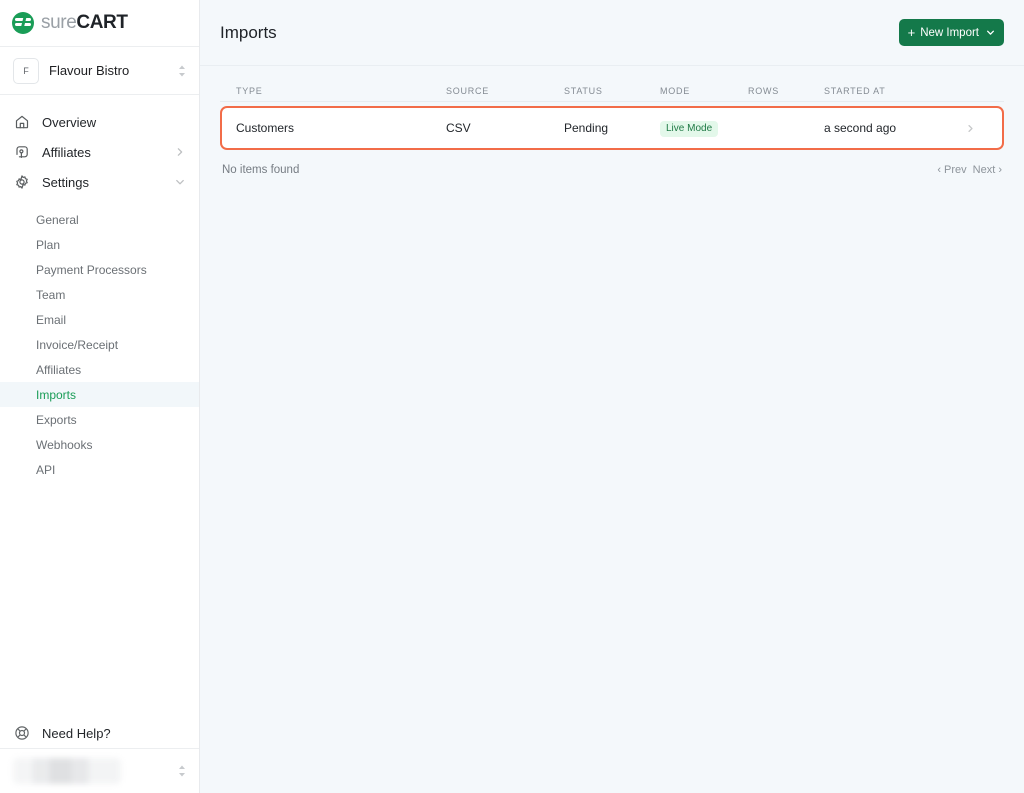 The image size is (1024, 793). What do you see at coordinates (99, 219) in the screenshot?
I see `sidebar-subitem-general: General` at bounding box center [99, 219].